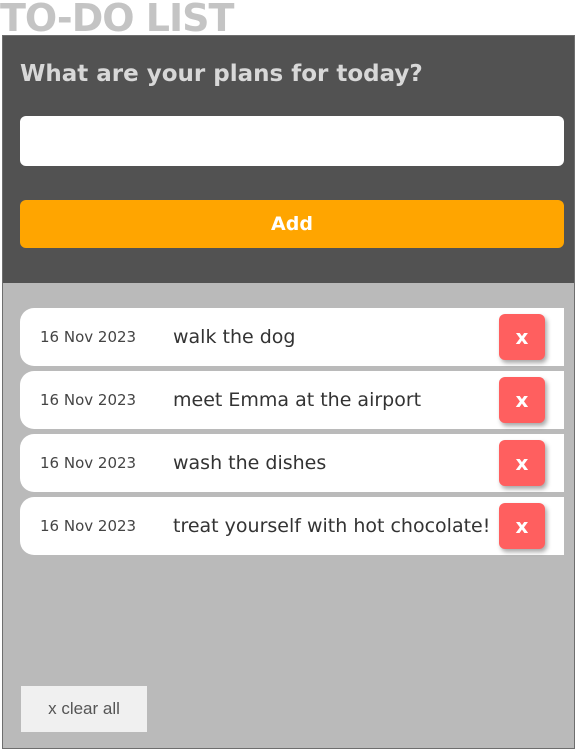 The height and width of the screenshot is (751, 577). I want to click on task-text: walk the dog, so click(234, 337).